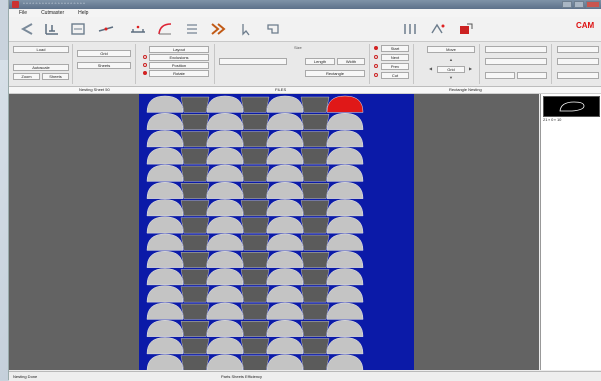  Describe the element at coordinates (55, 76) in the screenshot. I see `sheets-button: Sheets` at that location.